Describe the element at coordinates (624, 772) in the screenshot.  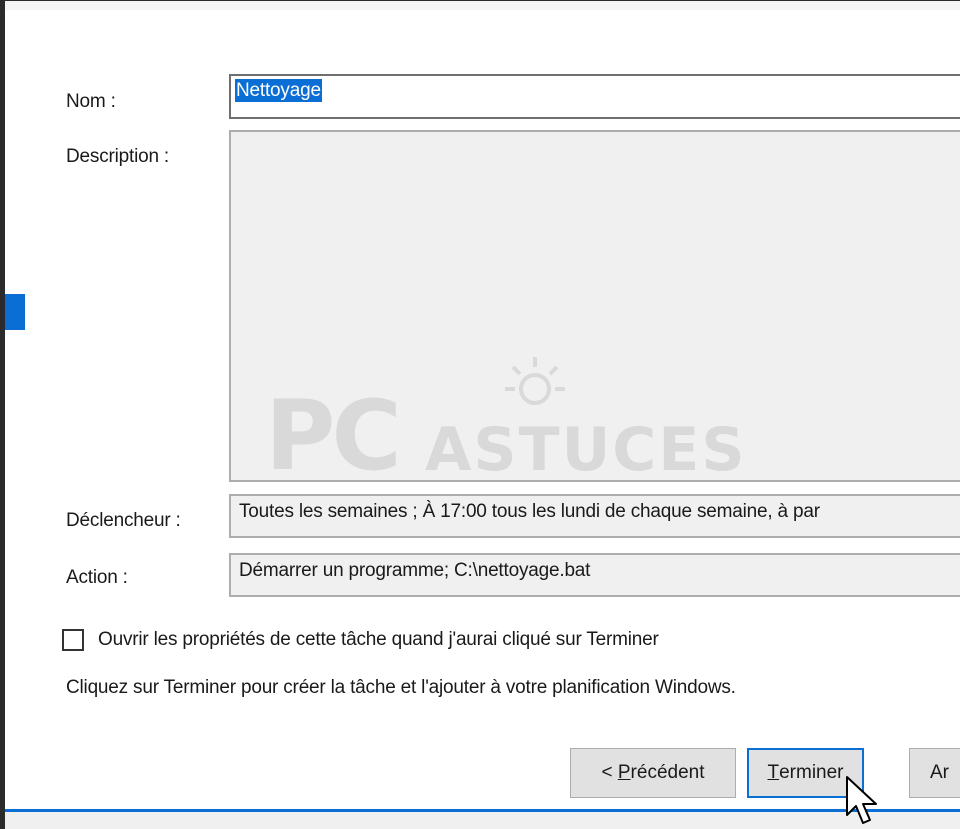
I see `previous-mnemonic: P` at that location.